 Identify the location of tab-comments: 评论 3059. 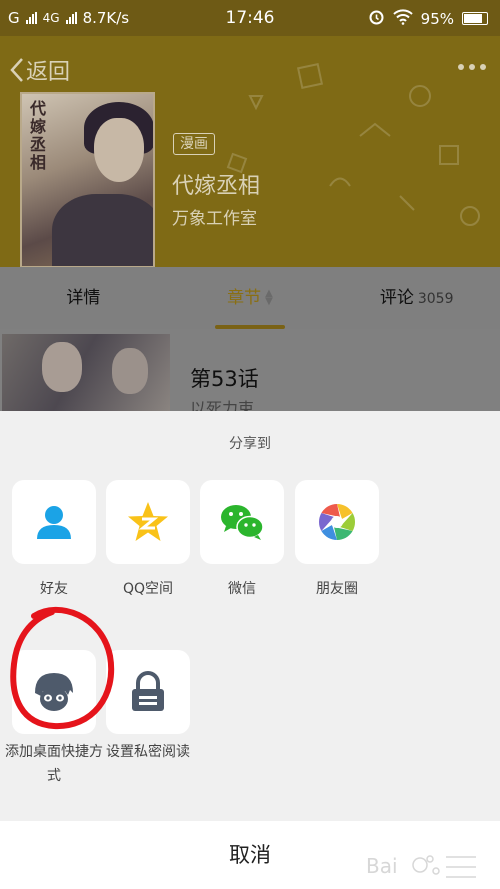
(416, 298).